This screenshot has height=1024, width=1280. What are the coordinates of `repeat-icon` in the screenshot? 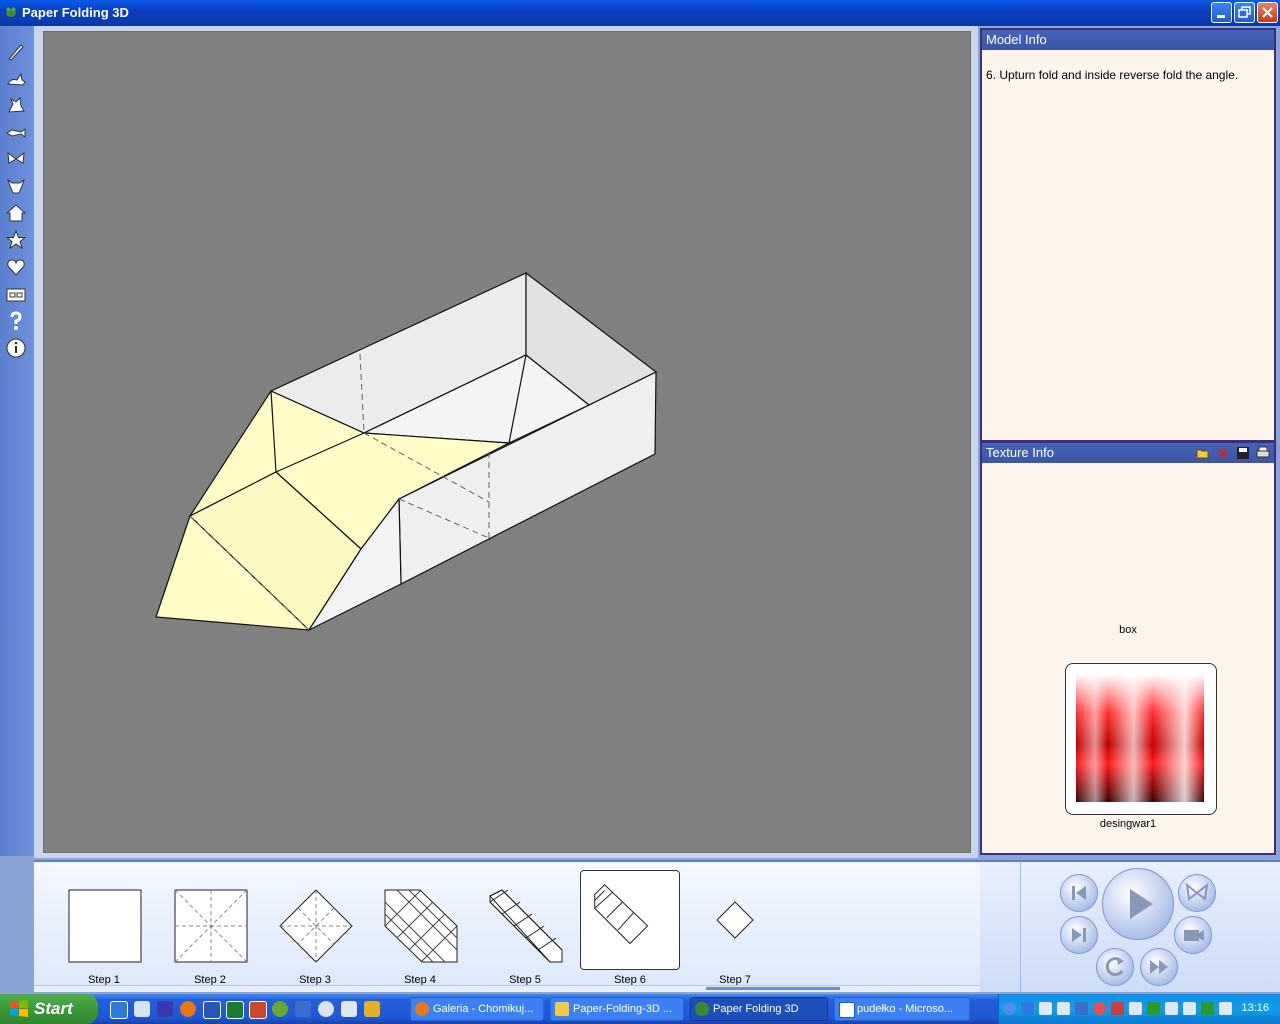 It's located at (1114, 967).